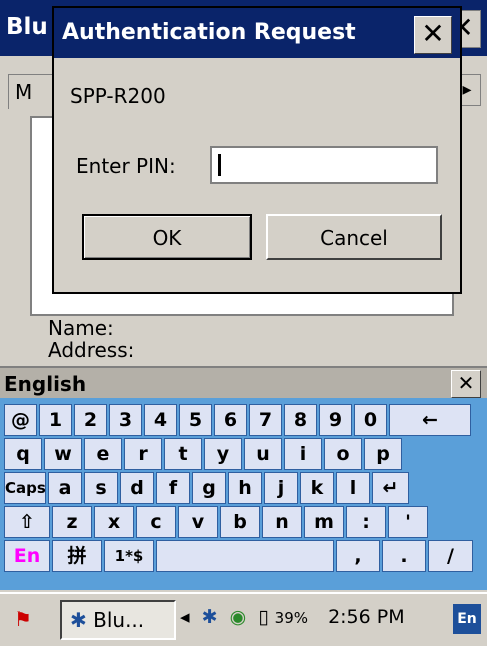 The image size is (487, 646). I want to click on cancel-button: Cancel, so click(354, 237).